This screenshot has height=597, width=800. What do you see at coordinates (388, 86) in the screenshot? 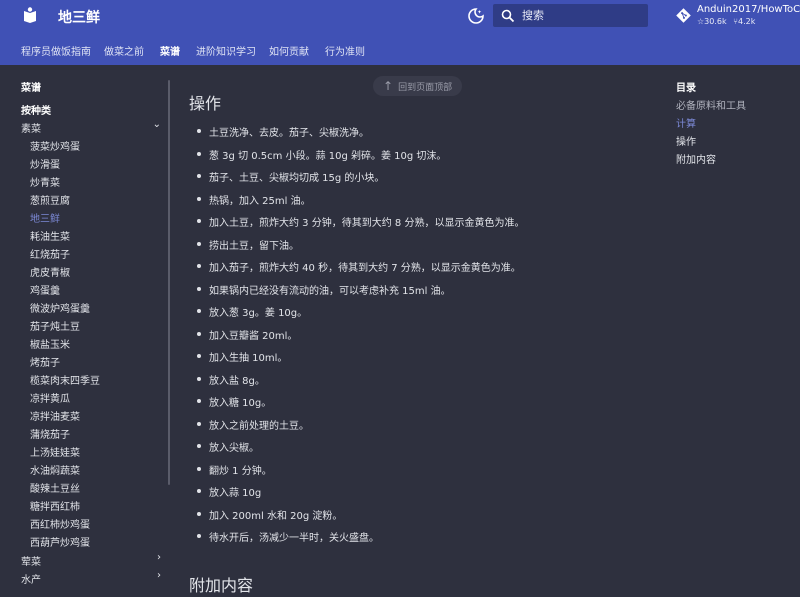
I see `arrow-up-icon: ↑` at bounding box center [388, 86].